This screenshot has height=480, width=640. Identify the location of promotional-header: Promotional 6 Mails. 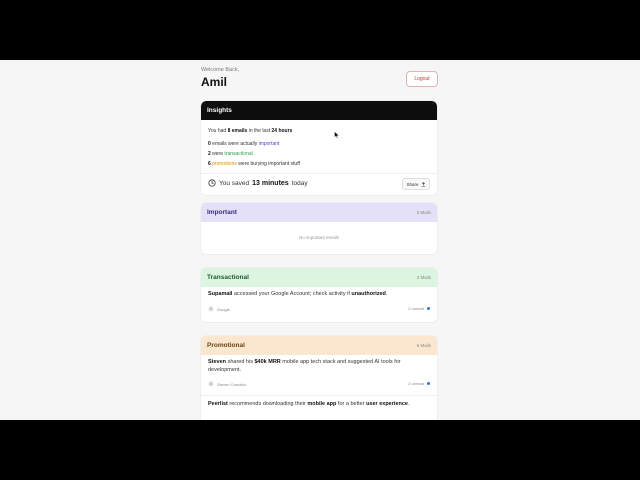
(319, 345).